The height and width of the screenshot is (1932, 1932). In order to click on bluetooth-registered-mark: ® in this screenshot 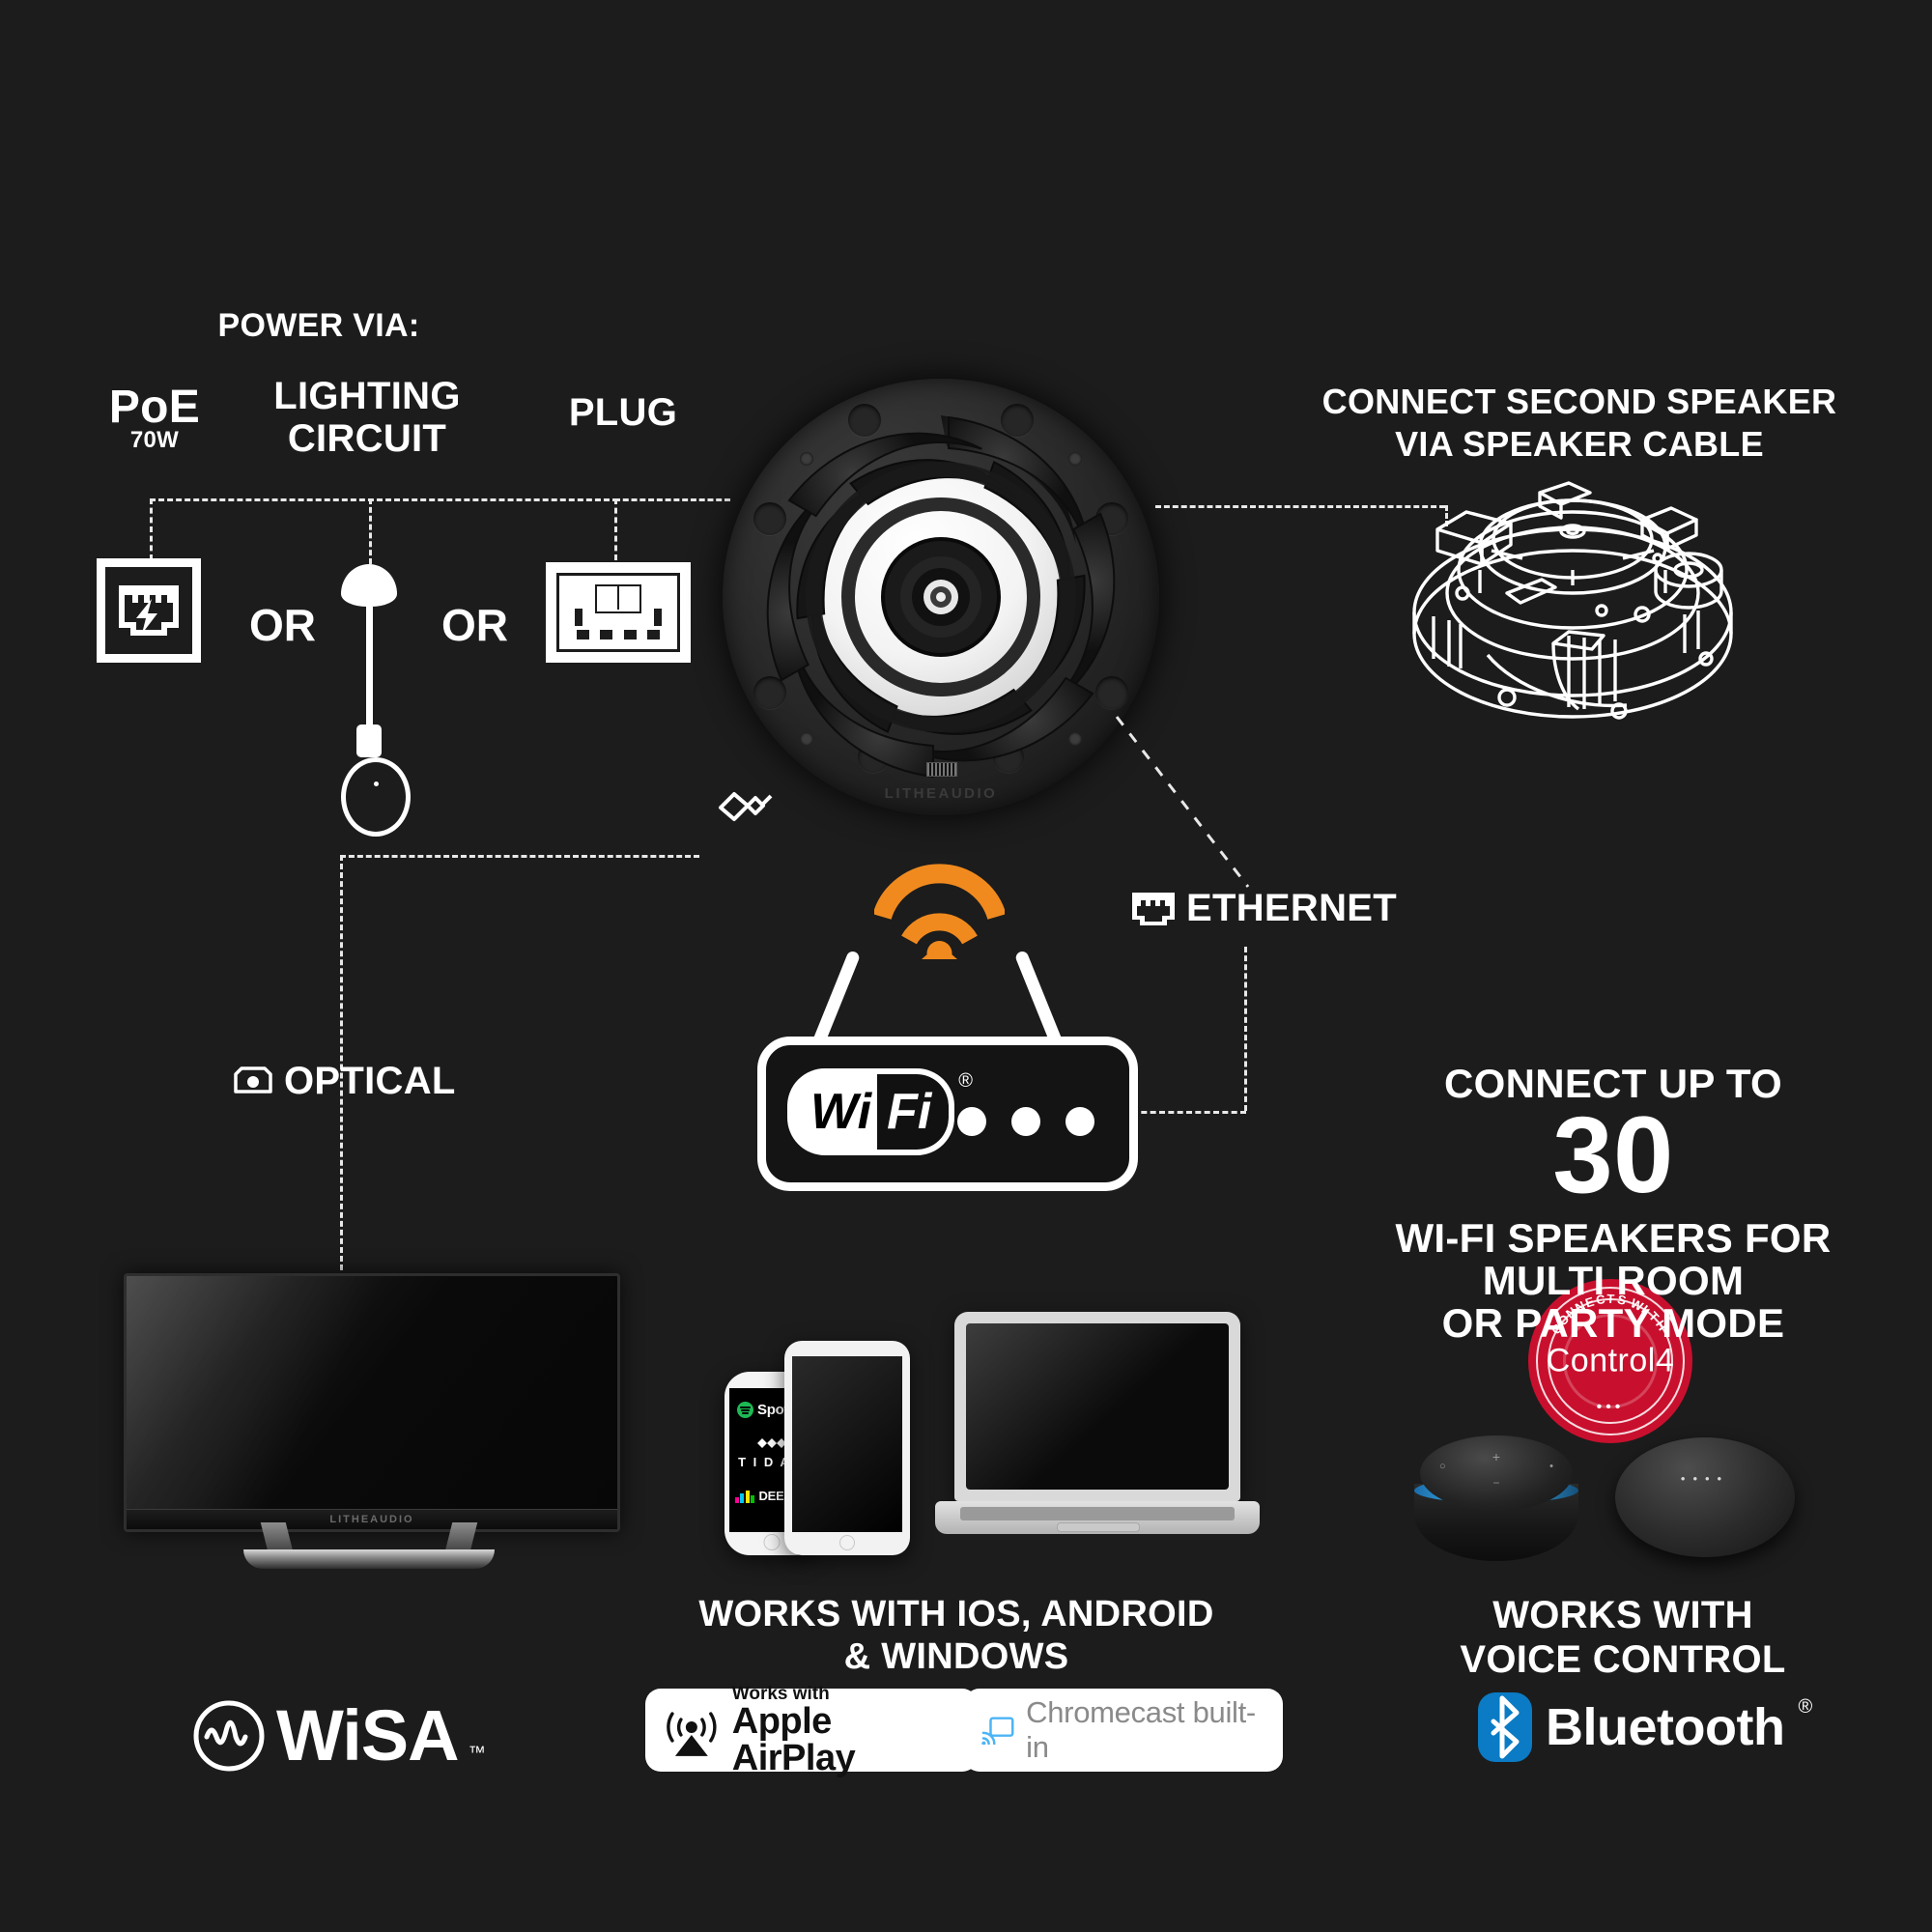, I will do `click(1805, 1707)`.